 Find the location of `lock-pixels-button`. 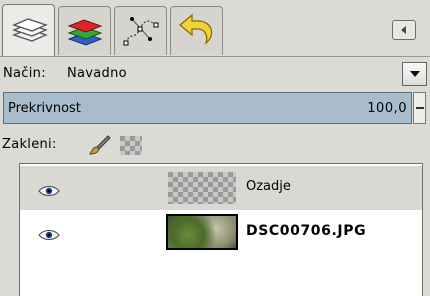

lock-pixels-button is located at coordinates (100, 147).